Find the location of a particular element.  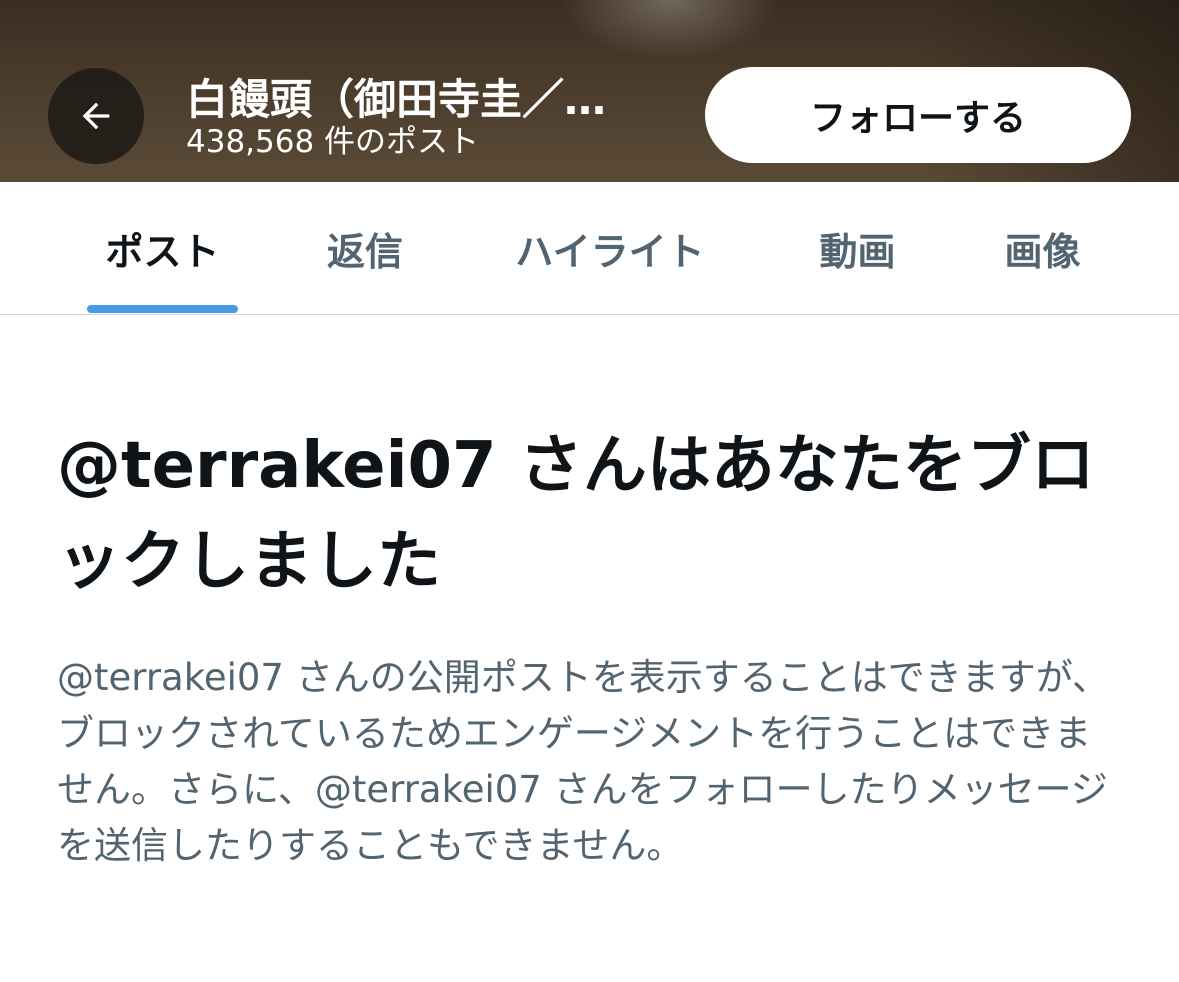

post-count: 438,568 件のポスト is located at coordinates (333, 142).